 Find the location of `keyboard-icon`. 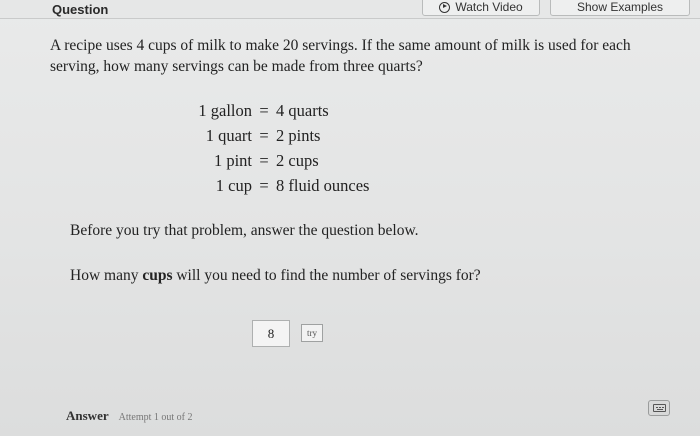

keyboard-icon is located at coordinates (659, 408).